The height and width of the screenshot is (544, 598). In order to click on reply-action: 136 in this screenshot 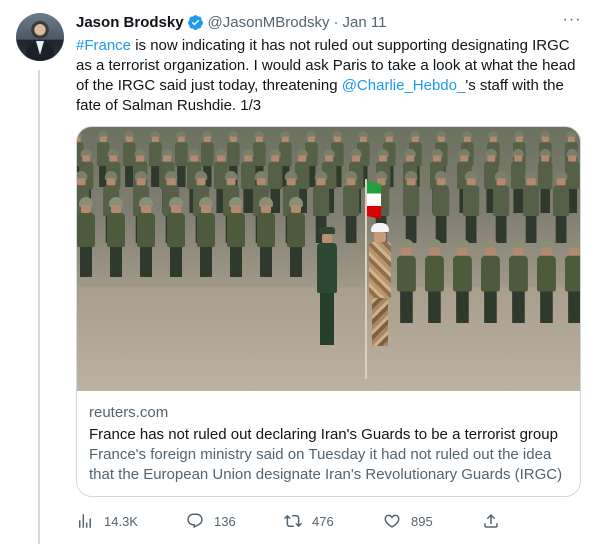, I will do `click(211, 521)`.